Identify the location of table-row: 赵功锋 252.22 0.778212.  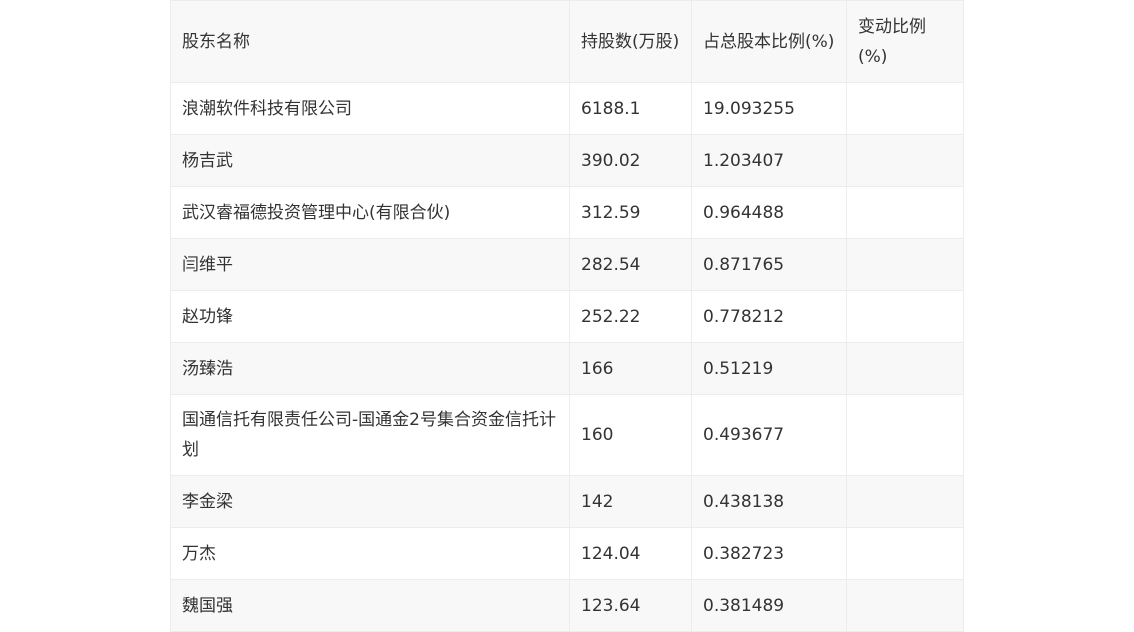
(567, 316).